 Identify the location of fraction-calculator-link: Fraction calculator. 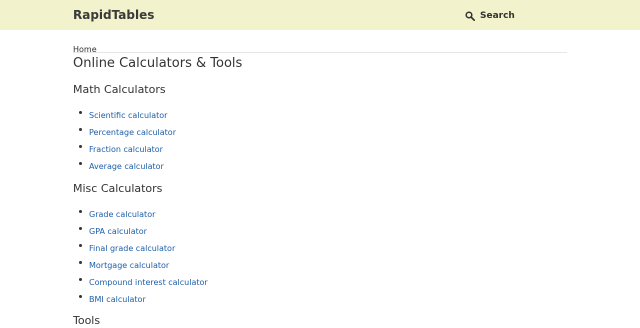
(126, 149).